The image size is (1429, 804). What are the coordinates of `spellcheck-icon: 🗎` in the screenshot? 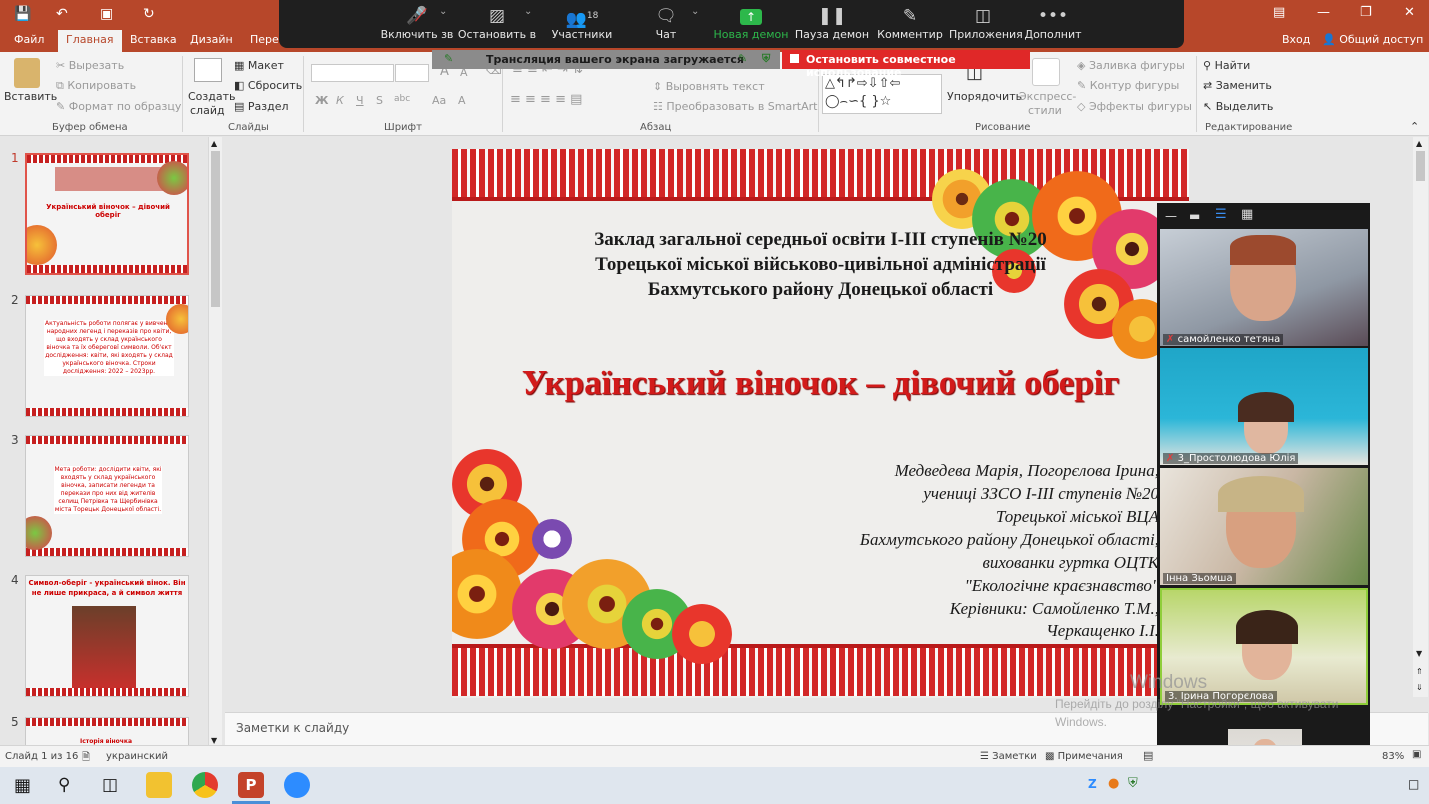 It's located at (86, 758).